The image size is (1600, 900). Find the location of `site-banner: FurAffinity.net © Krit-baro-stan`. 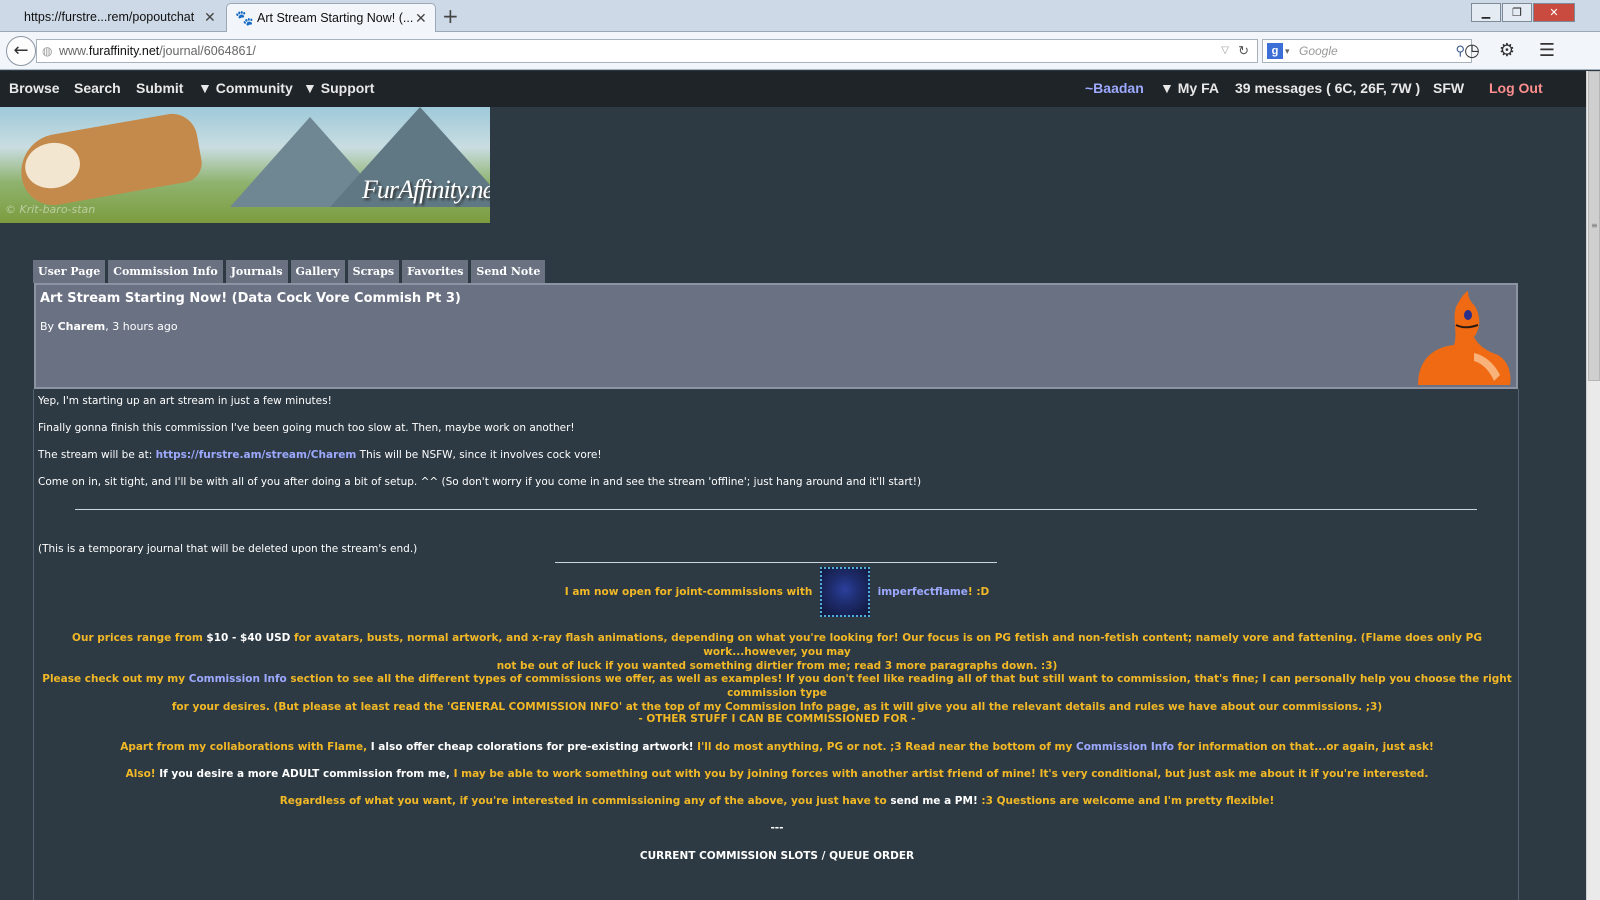

site-banner: FurAffinity.net © Krit-baro-stan is located at coordinates (245, 165).